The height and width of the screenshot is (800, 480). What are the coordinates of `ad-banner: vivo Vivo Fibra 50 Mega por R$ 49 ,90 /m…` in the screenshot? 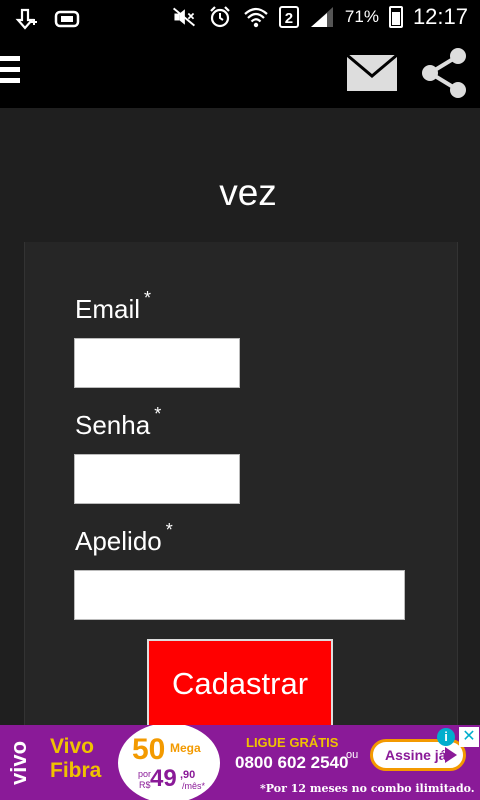 It's located at (240, 762).